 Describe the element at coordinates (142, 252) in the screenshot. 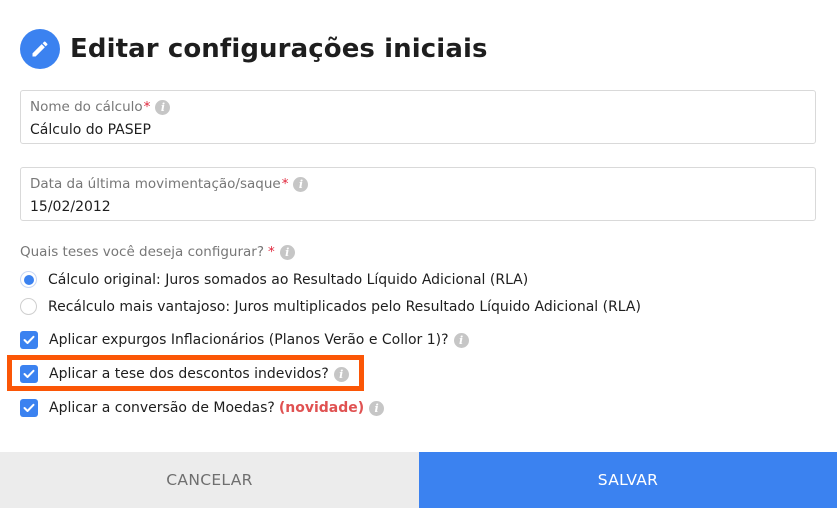

I see `theses-question-text: Quais teses você deseja configurar?` at that location.